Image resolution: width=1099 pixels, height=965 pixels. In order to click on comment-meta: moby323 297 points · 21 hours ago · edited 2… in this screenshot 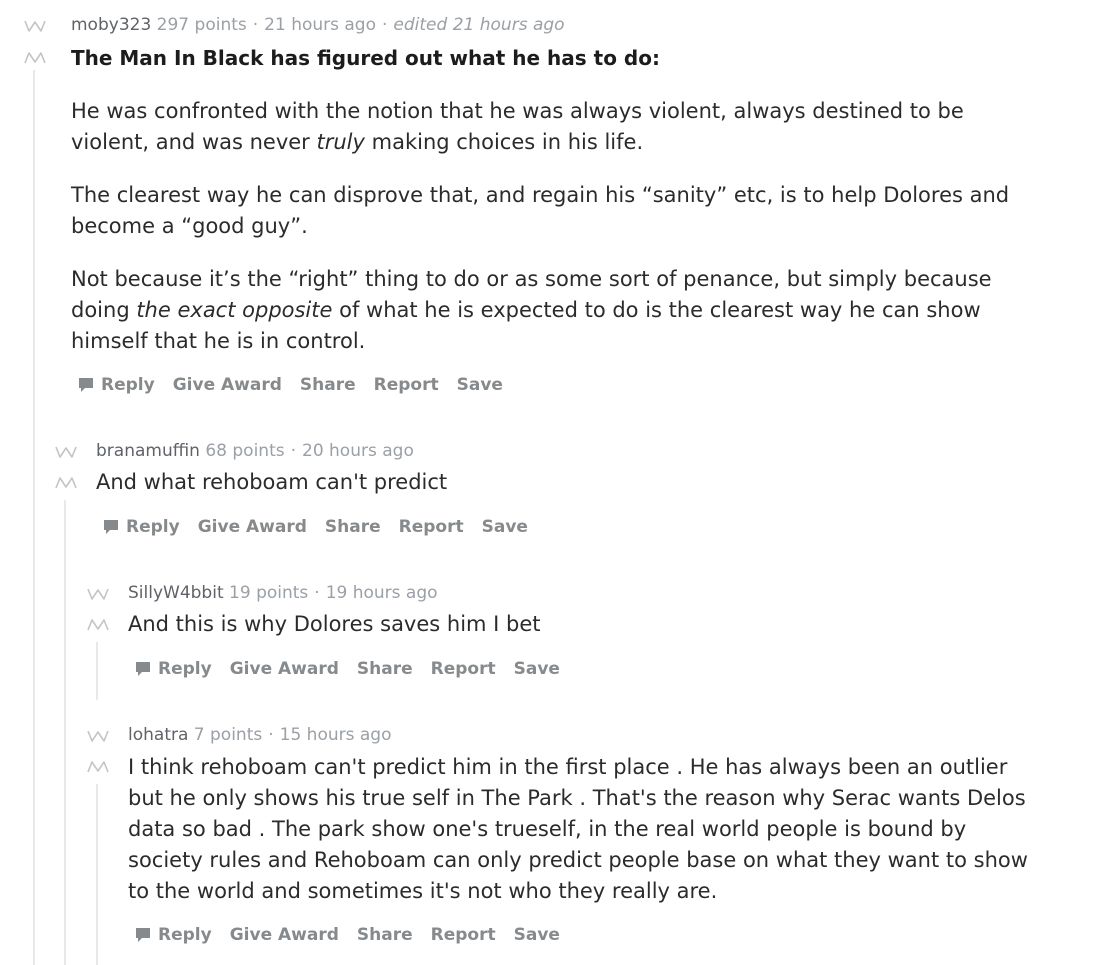, I will do `click(318, 25)`.